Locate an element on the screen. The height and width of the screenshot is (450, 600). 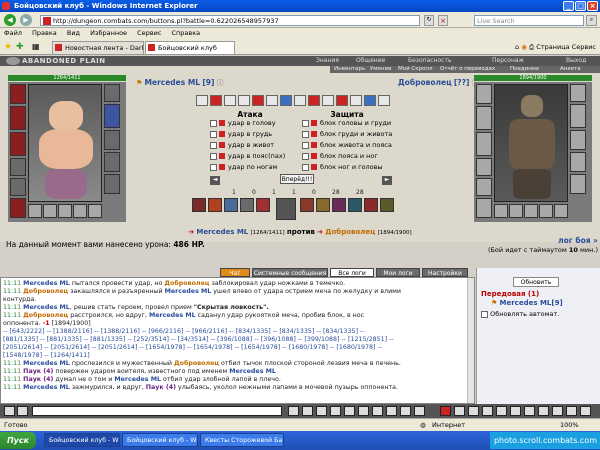
log-actor: Mercedes ML is located at coordinates (46, 283).